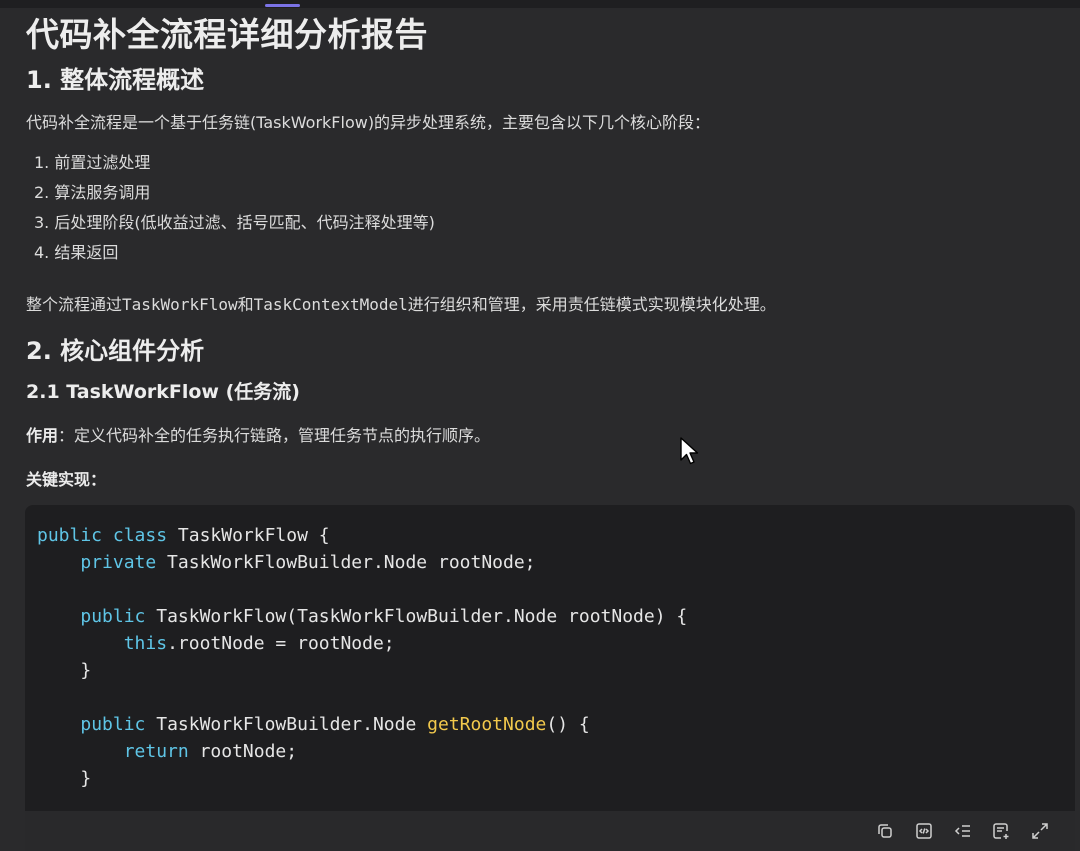 Image resolution: width=1080 pixels, height=851 pixels. Describe the element at coordinates (115, 351) in the screenshot. I see `section-heading-2: 2. 核心组件分析` at that location.